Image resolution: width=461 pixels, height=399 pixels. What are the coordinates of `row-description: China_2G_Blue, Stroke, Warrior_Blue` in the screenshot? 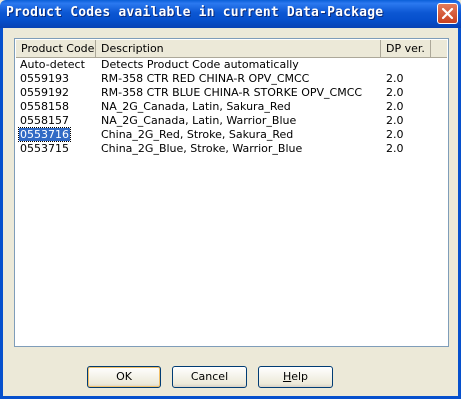 It's located at (202, 148).